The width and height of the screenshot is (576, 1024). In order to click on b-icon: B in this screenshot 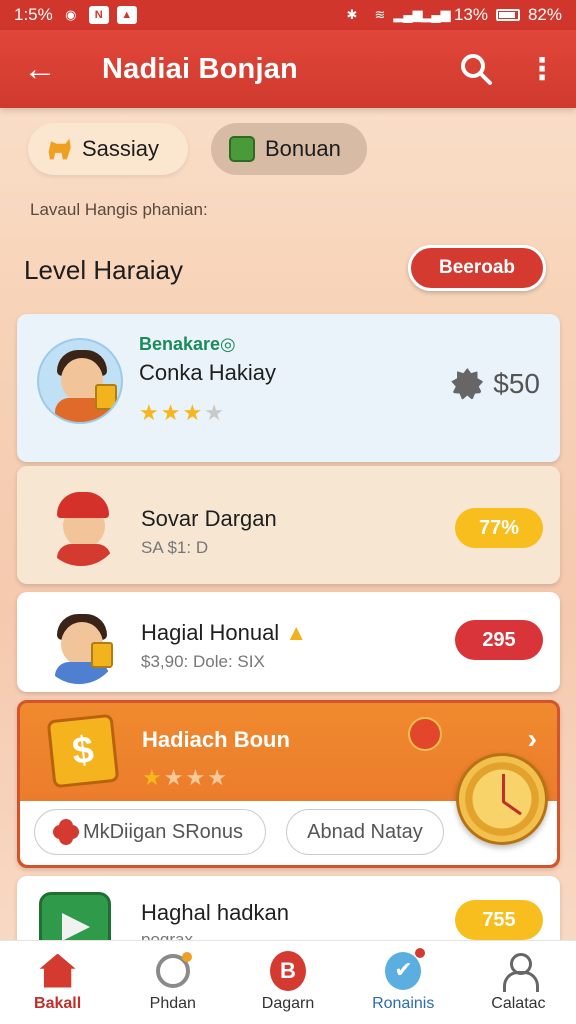, I will do `click(288, 970)`.